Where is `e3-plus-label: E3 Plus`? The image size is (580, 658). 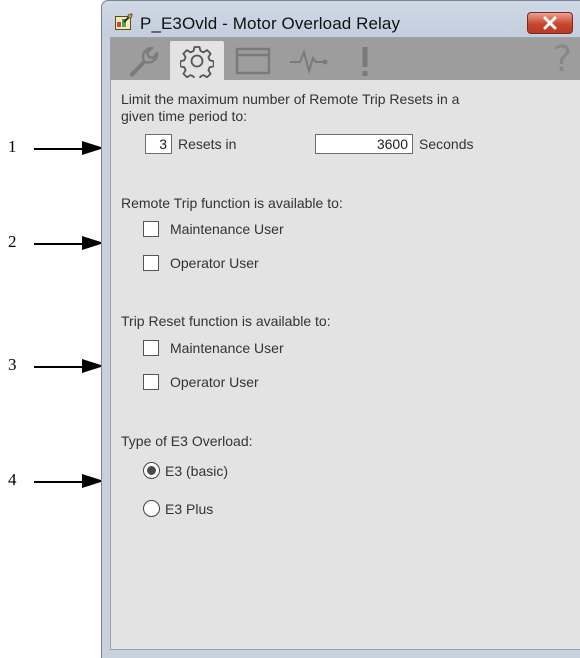
e3-plus-label: E3 Plus is located at coordinates (189, 509).